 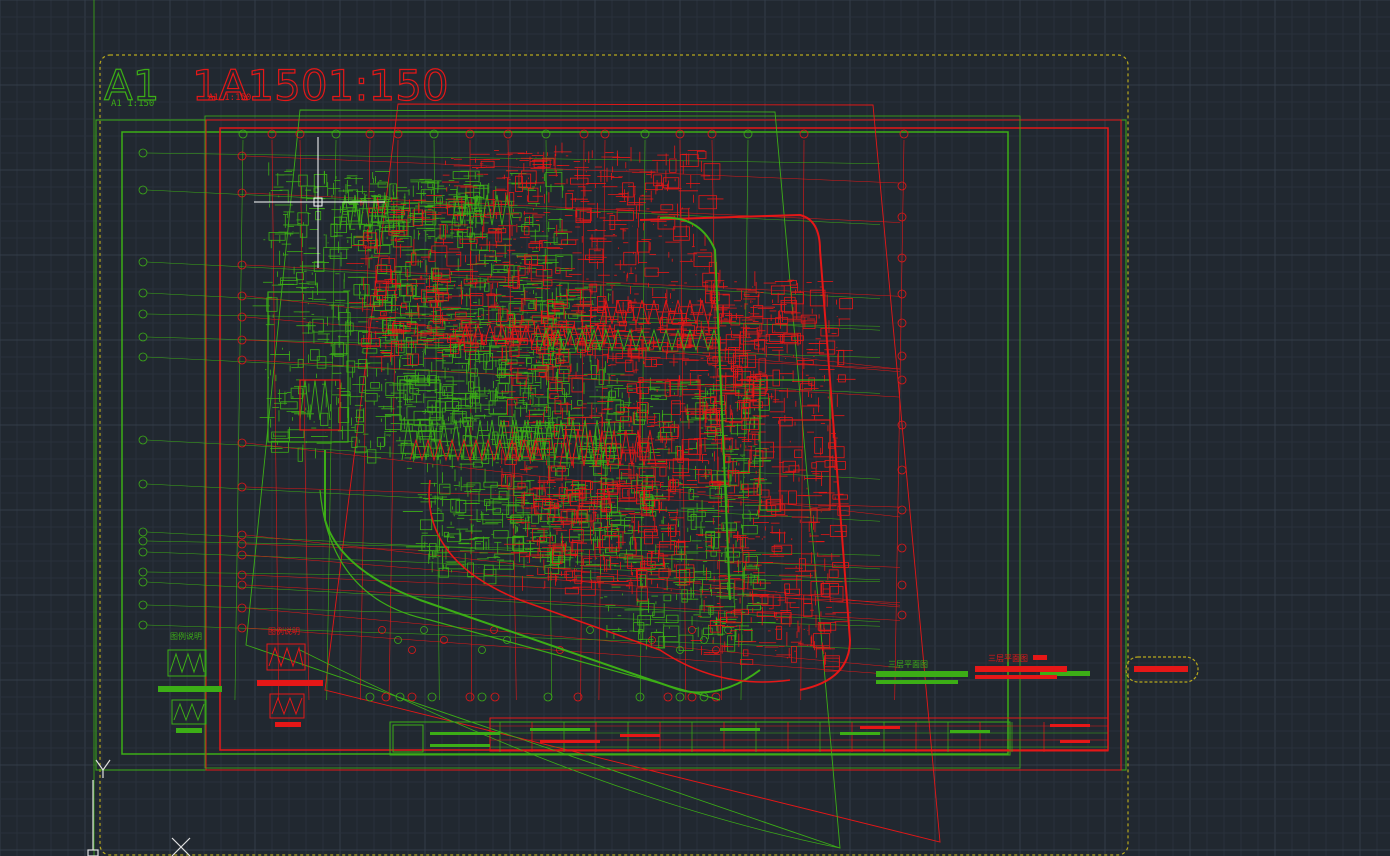 I want to click on plan-title-red: 三层平面图, so click(x=1021, y=666).